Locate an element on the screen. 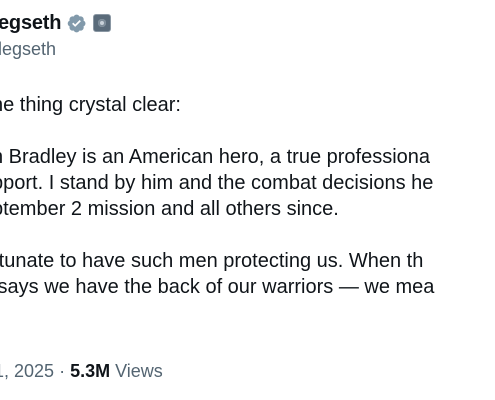  tweet-meta: 1, 2025 · 5.3M Views is located at coordinates (81, 371).